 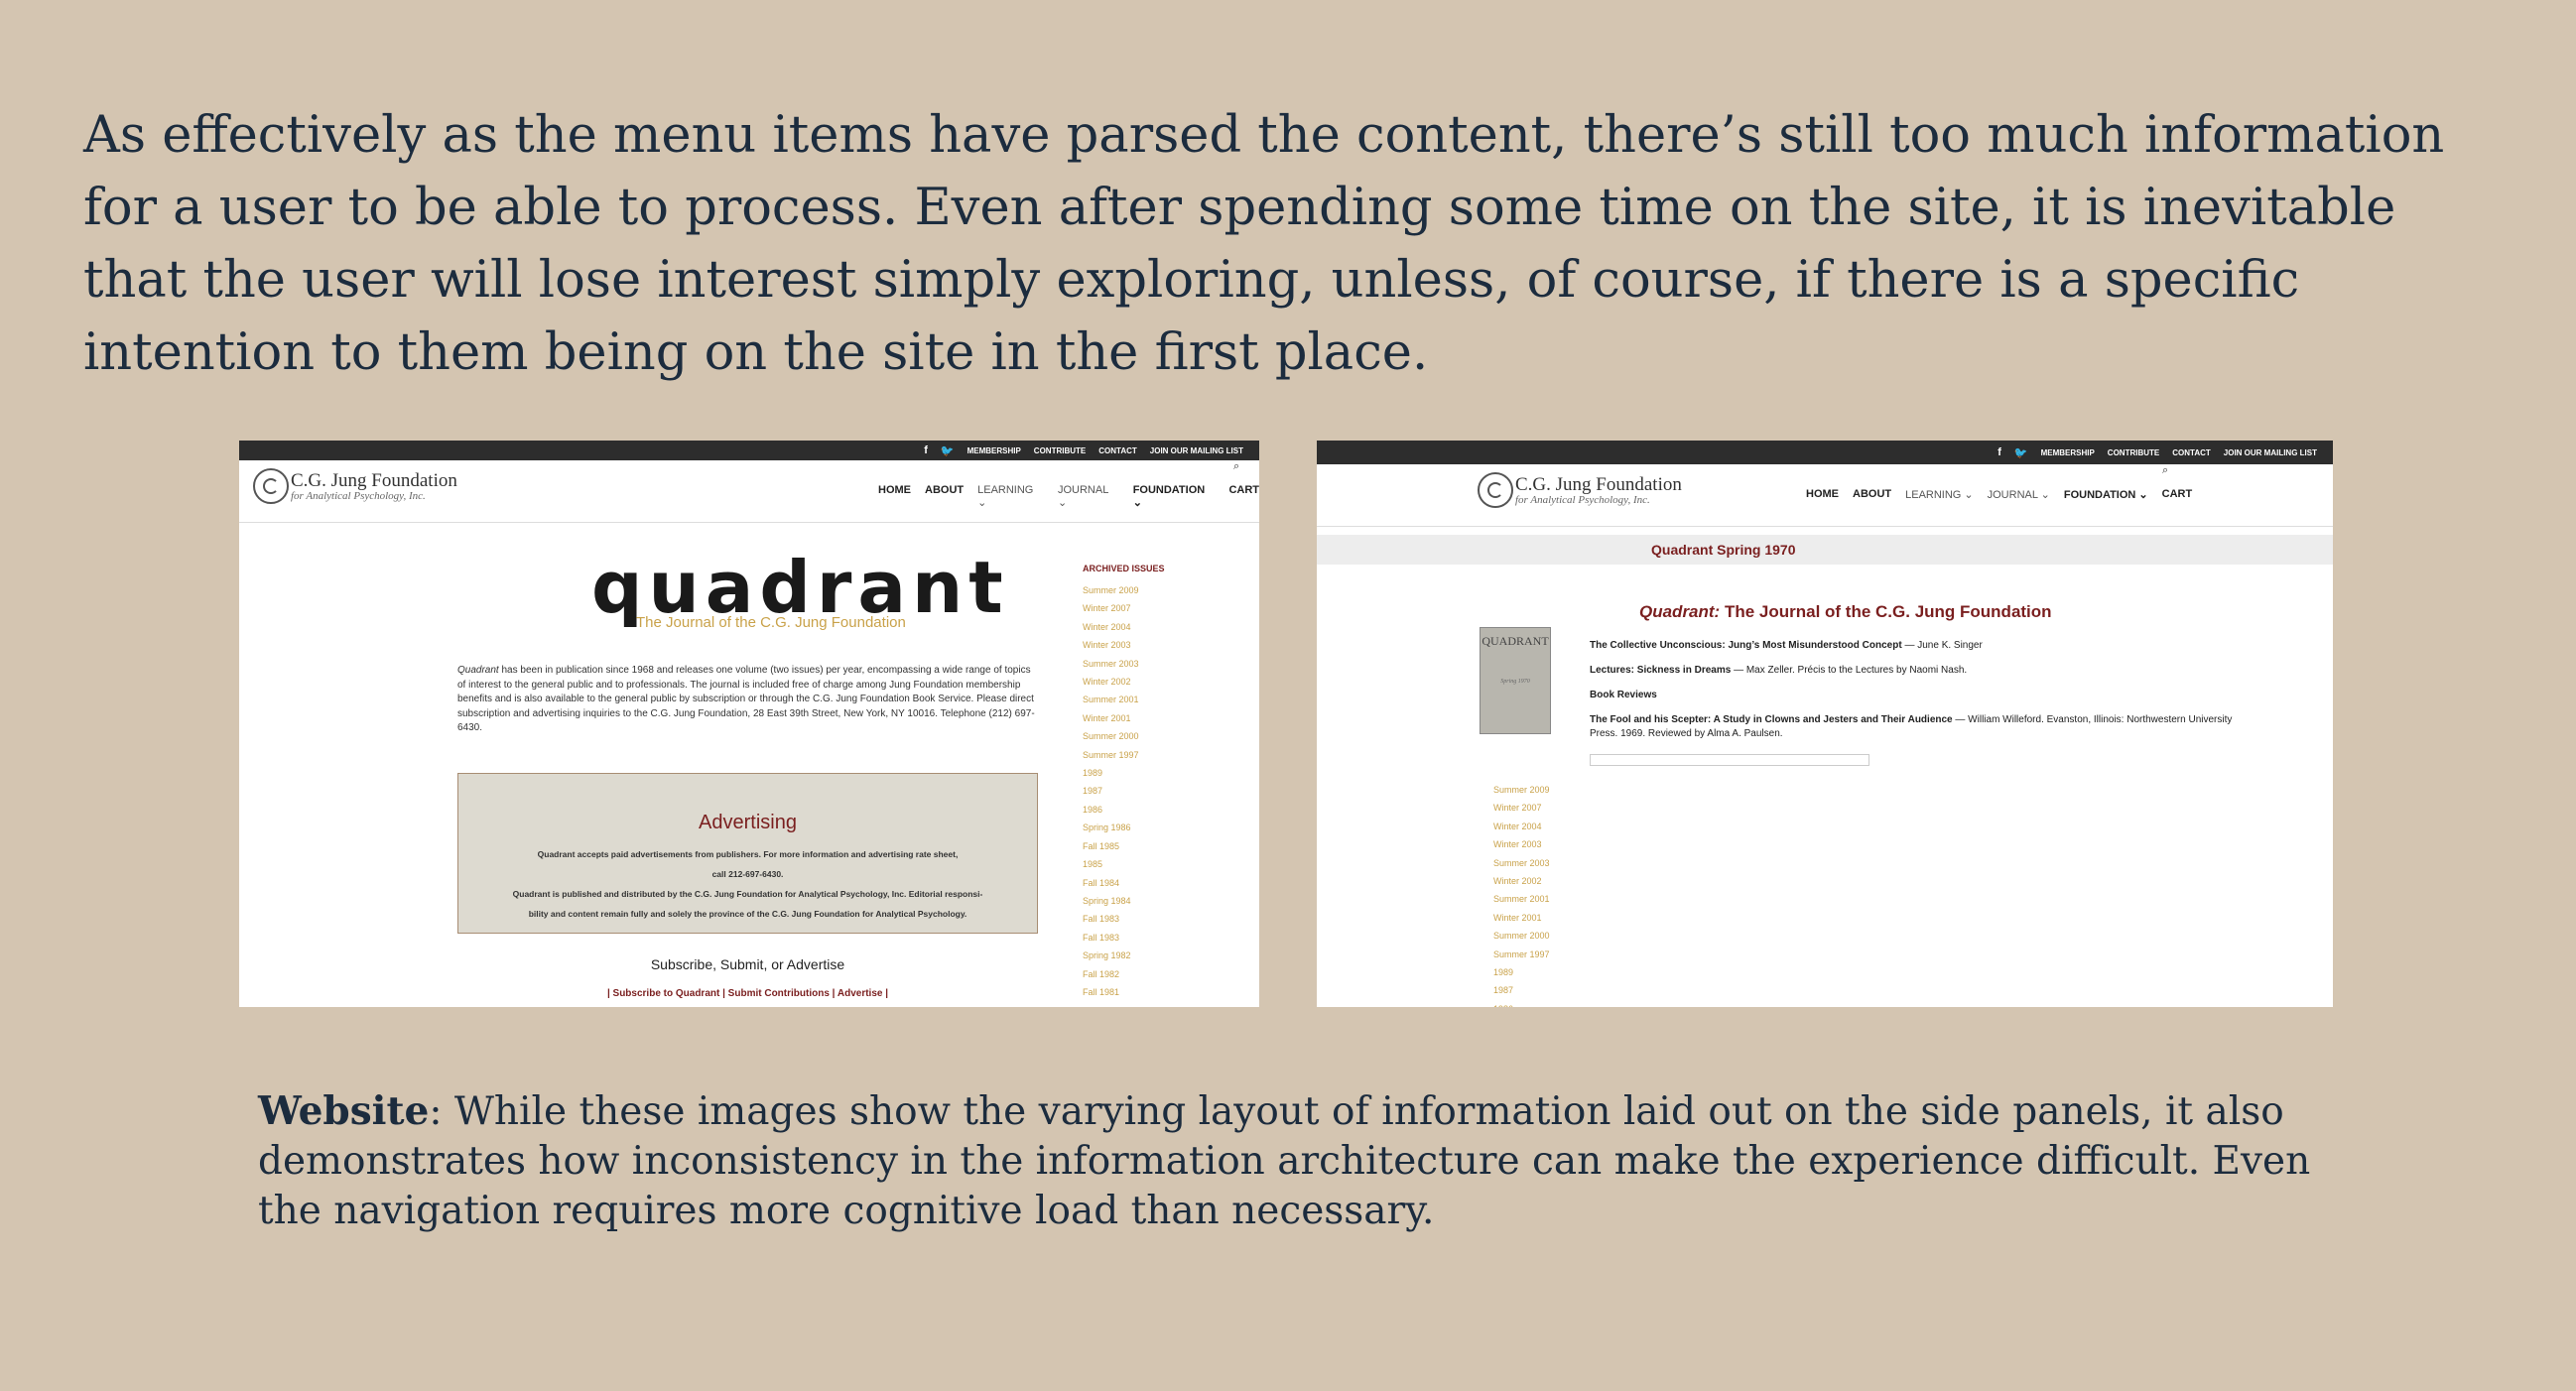 I want to click on archive-issue-link: Spring 1984, so click(x=1111, y=901).